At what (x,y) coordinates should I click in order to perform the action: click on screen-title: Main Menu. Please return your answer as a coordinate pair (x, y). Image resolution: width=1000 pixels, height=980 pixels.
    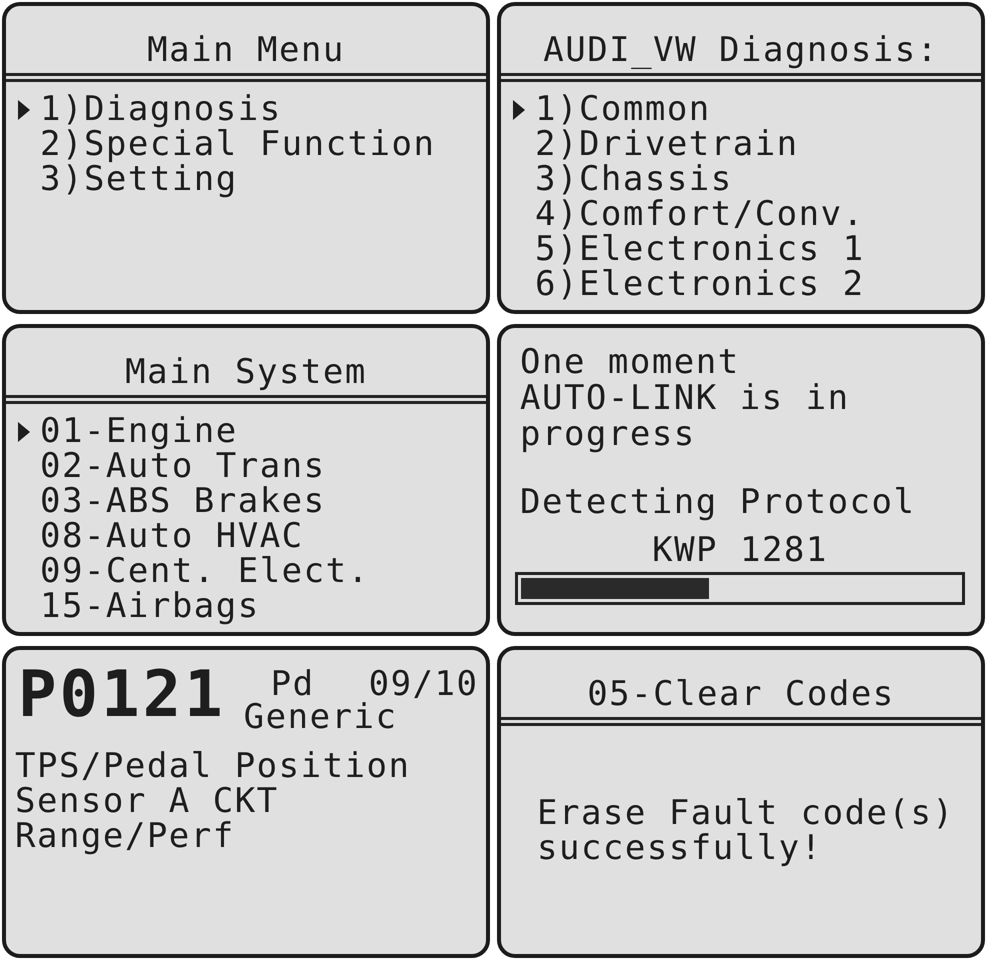
    Looking at the image, I should click on (246, 50).